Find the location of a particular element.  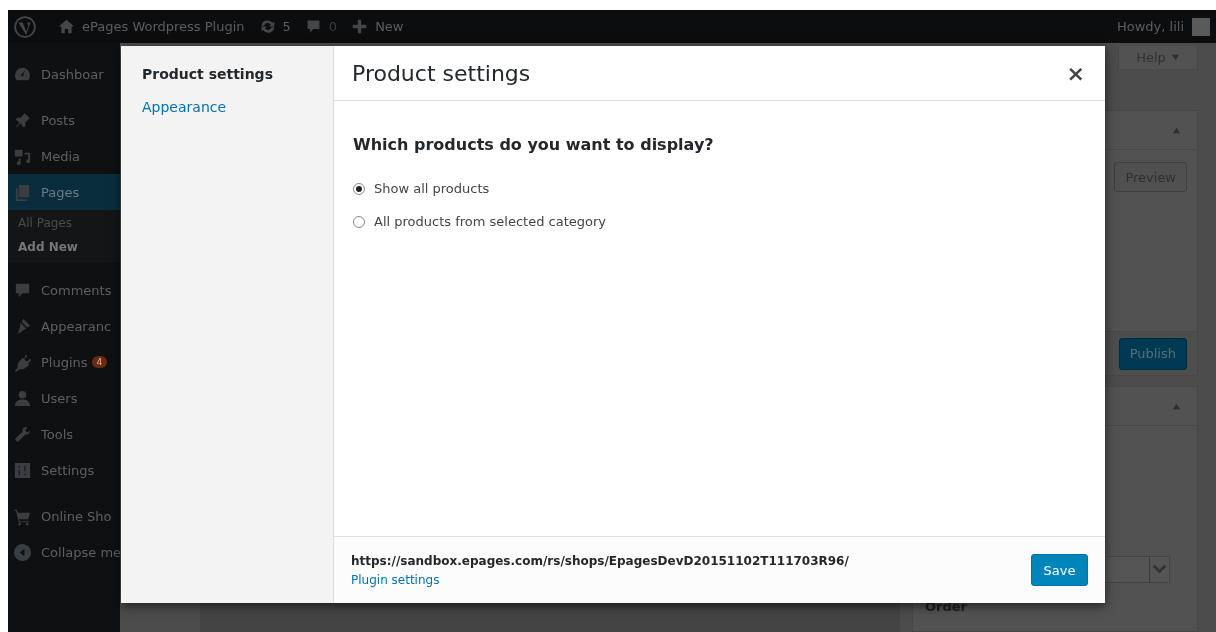

settings-icon is located at coordinates (22, 470).